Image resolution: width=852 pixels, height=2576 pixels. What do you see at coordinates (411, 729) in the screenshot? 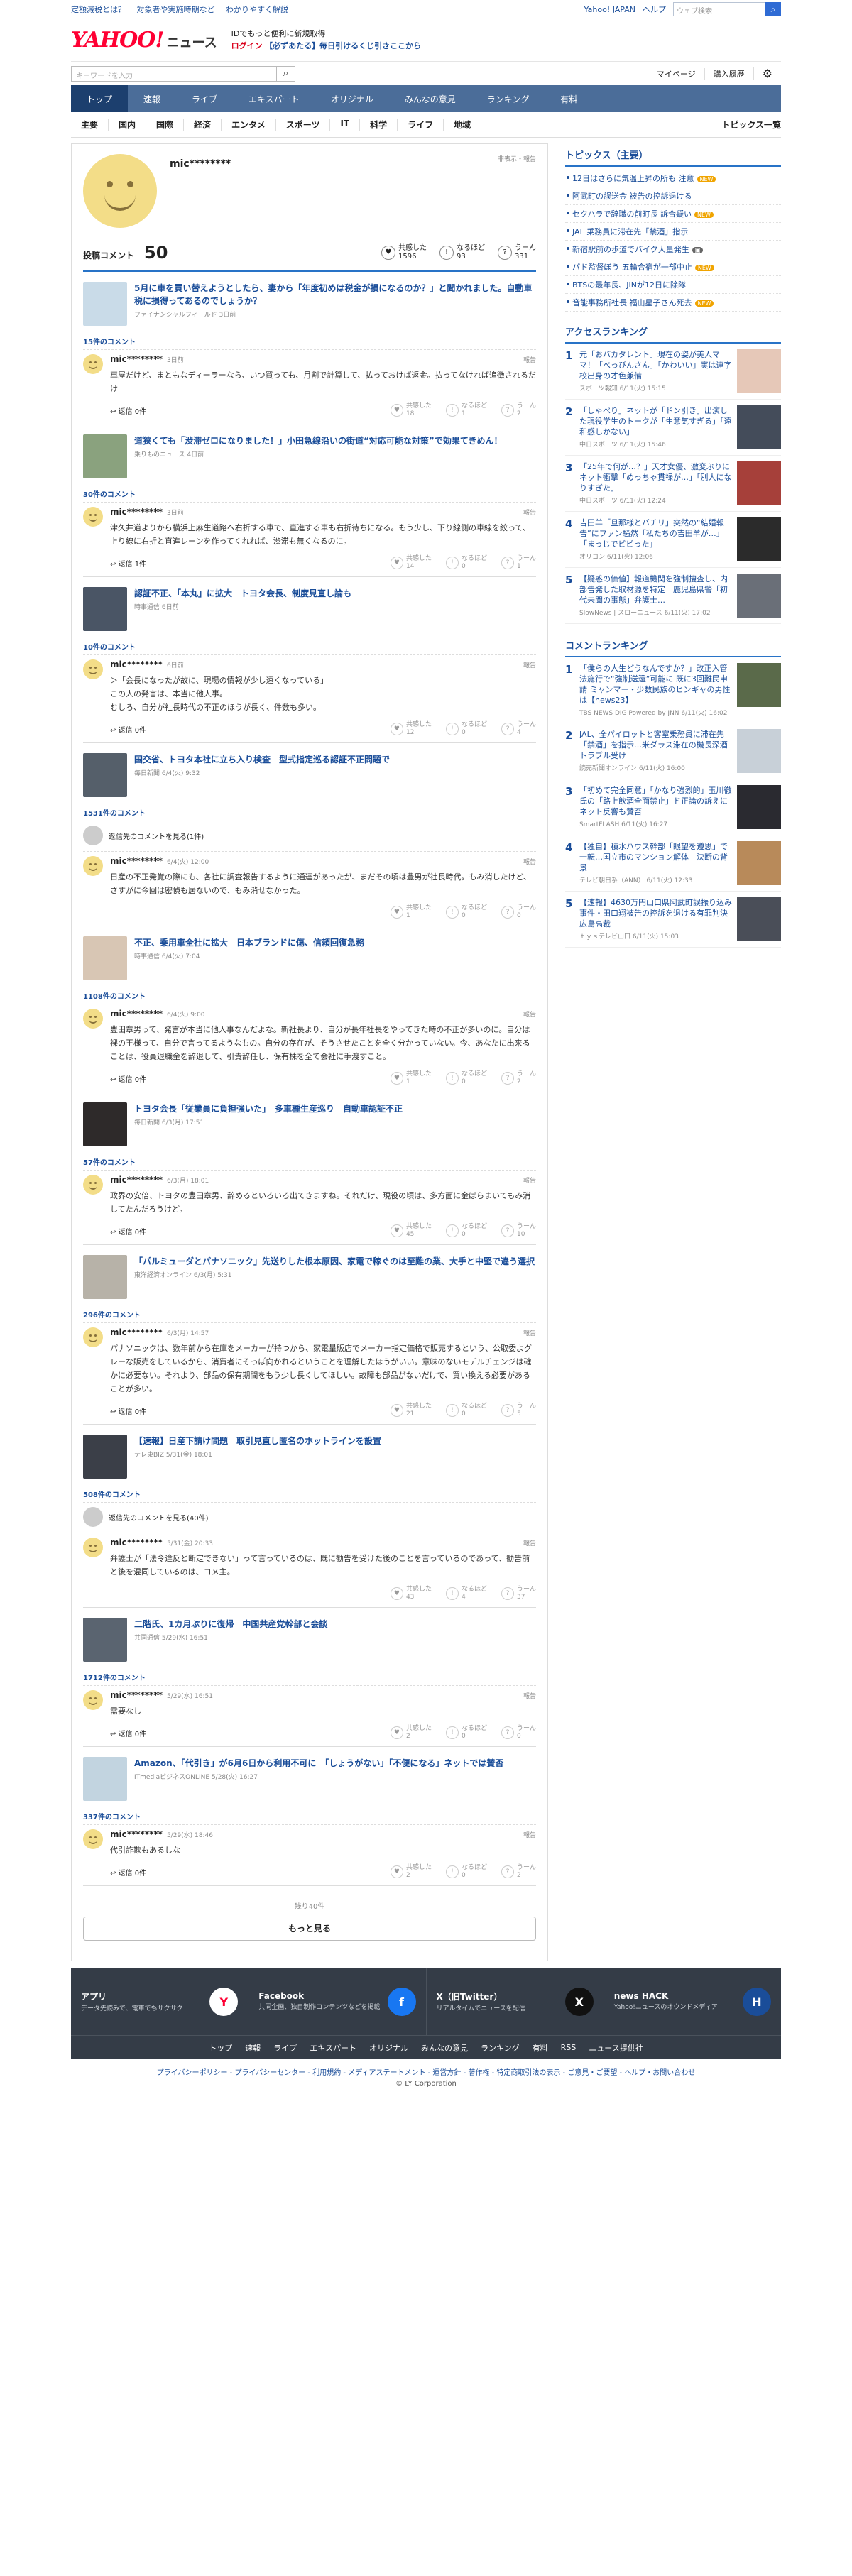
I see `empathy-button: ♥ 共感した 12` at bounding box center [411, 729].